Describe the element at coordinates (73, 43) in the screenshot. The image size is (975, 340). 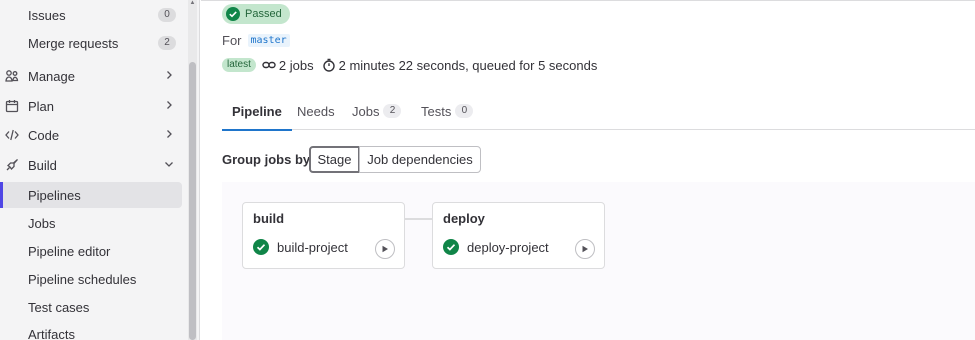
I see `sidebar-item-label: Merge requests` at that location.